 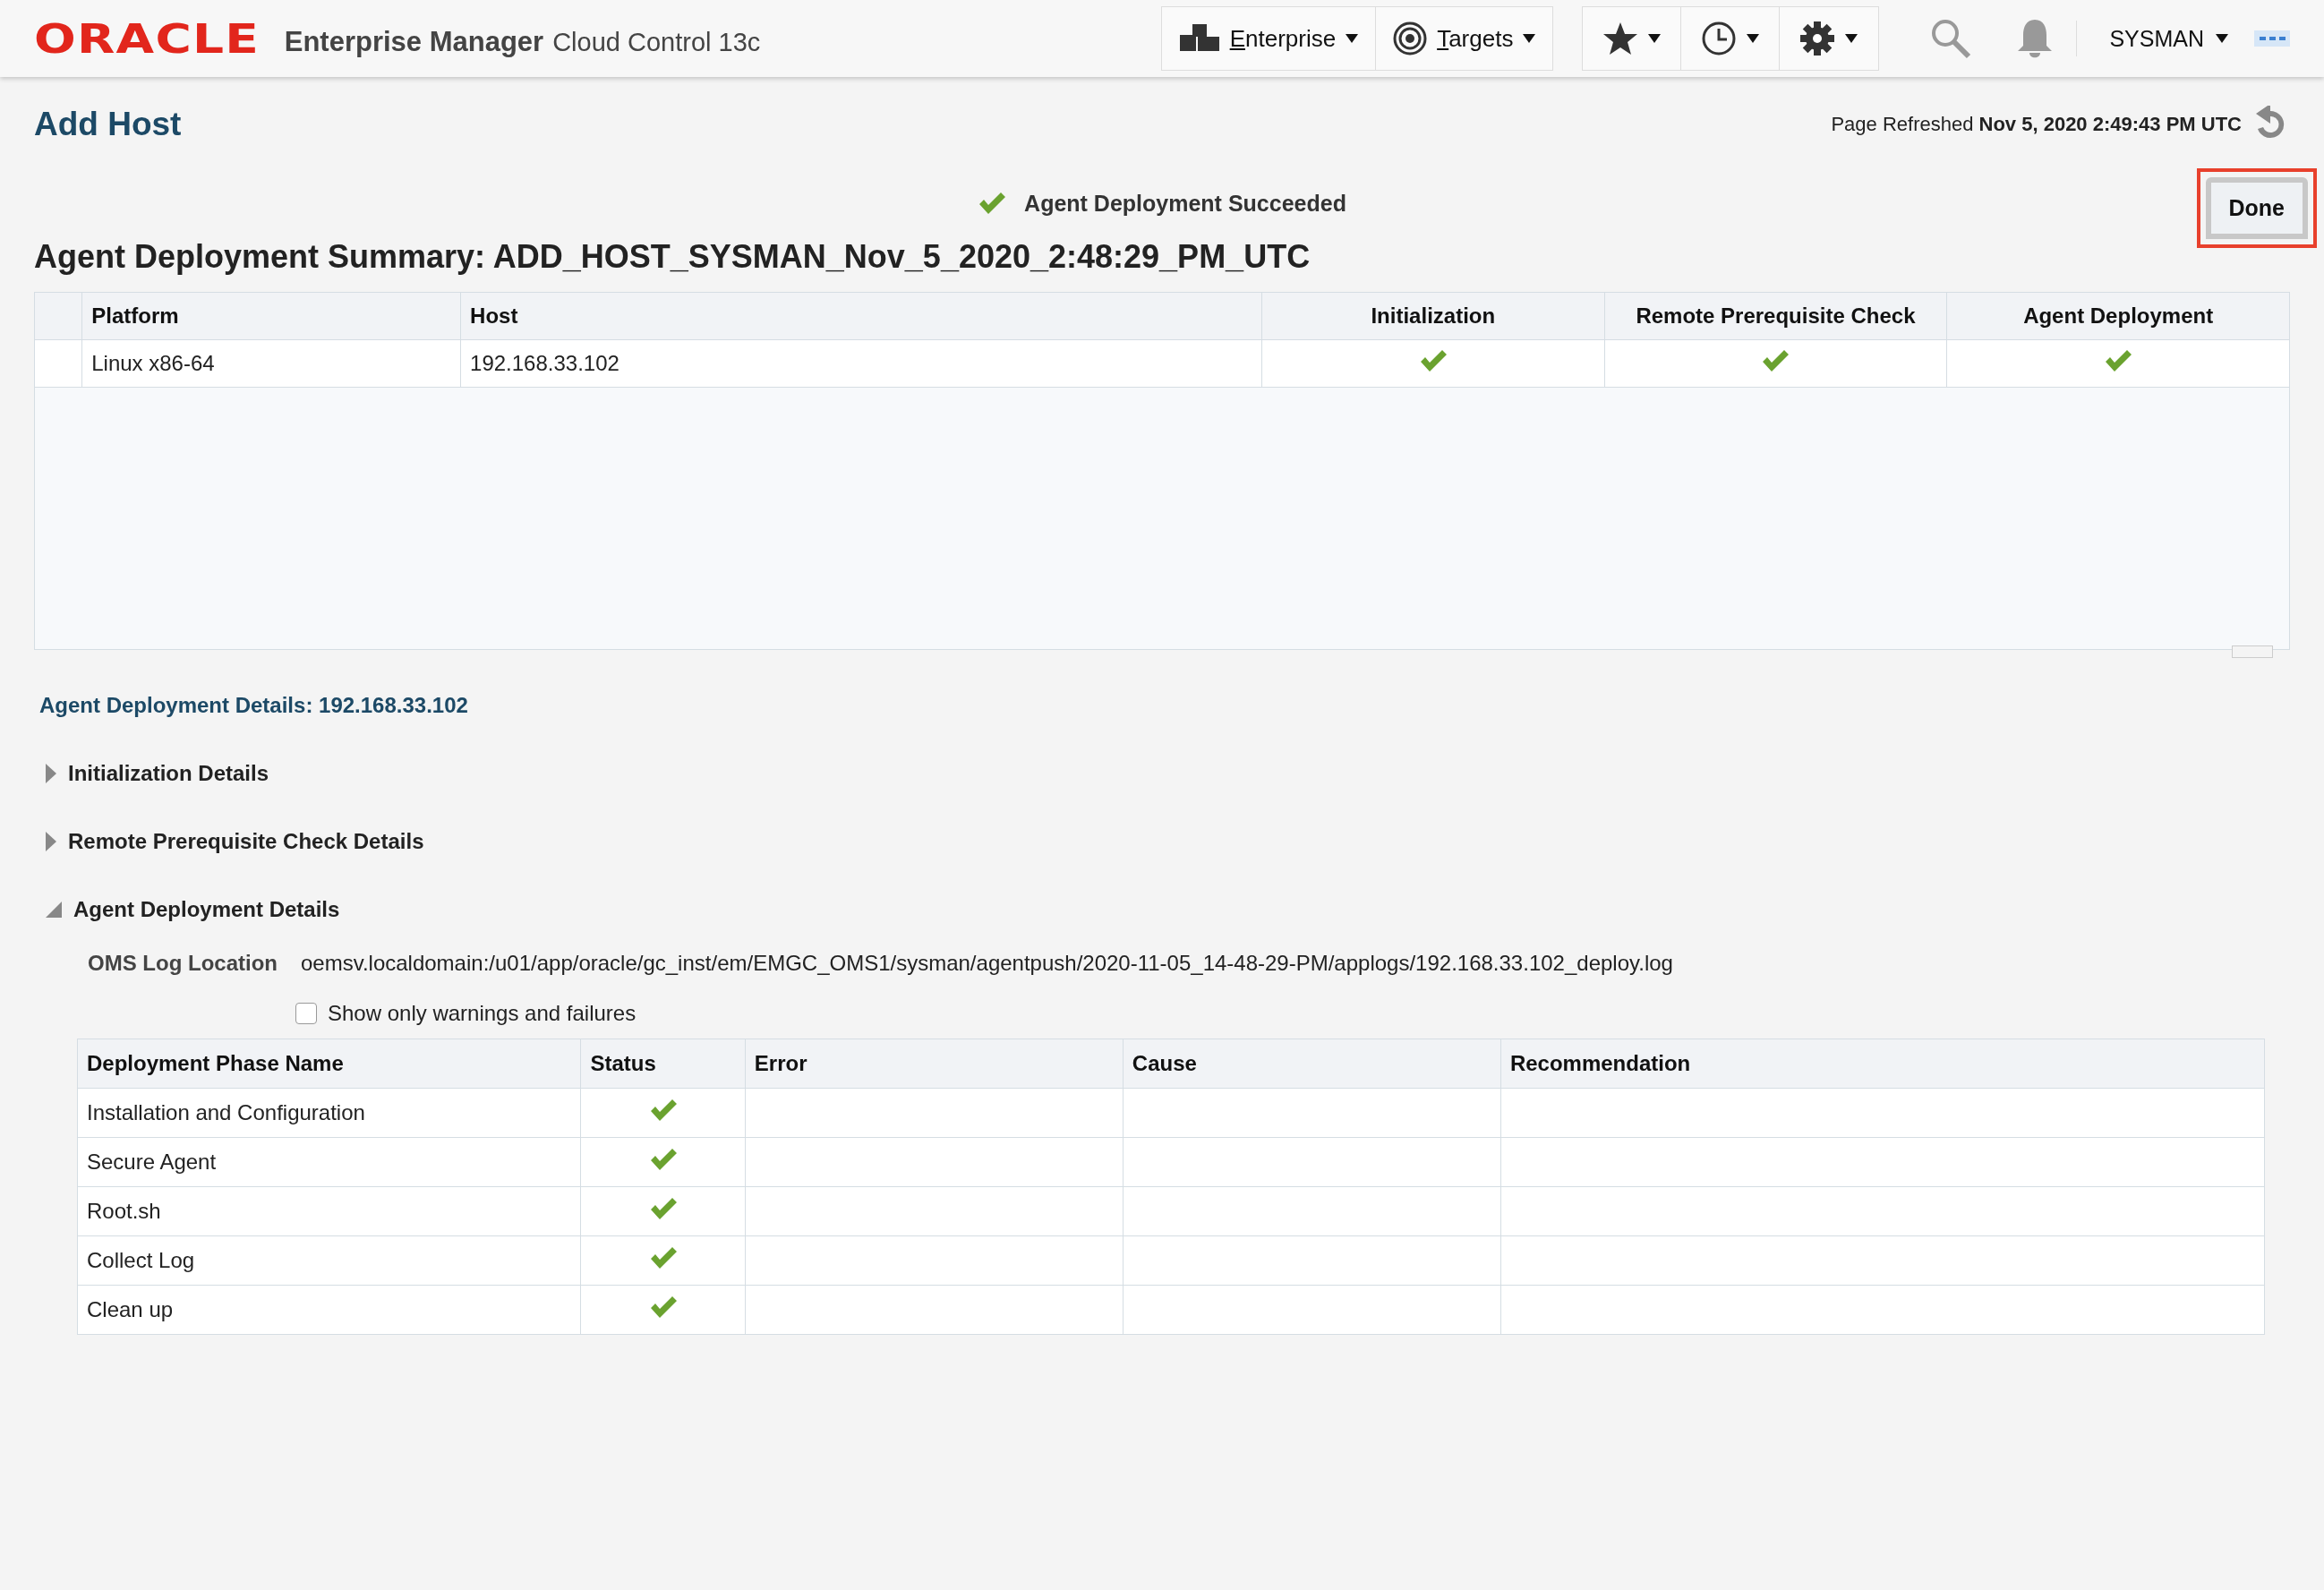 What do you see at coordinates (192, 909) in the screenshot?
I see `section-toggle: Agent Deployment Details` at bounding box center [192, 909].